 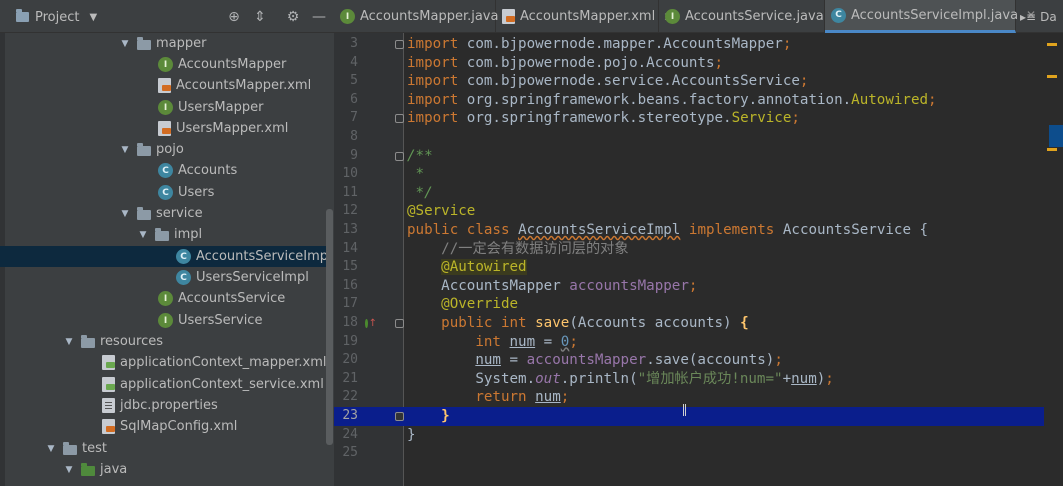 I want to click on tree-item-usersserviceimpl: C UsersServiceImpl, so click(x=163, y=277).